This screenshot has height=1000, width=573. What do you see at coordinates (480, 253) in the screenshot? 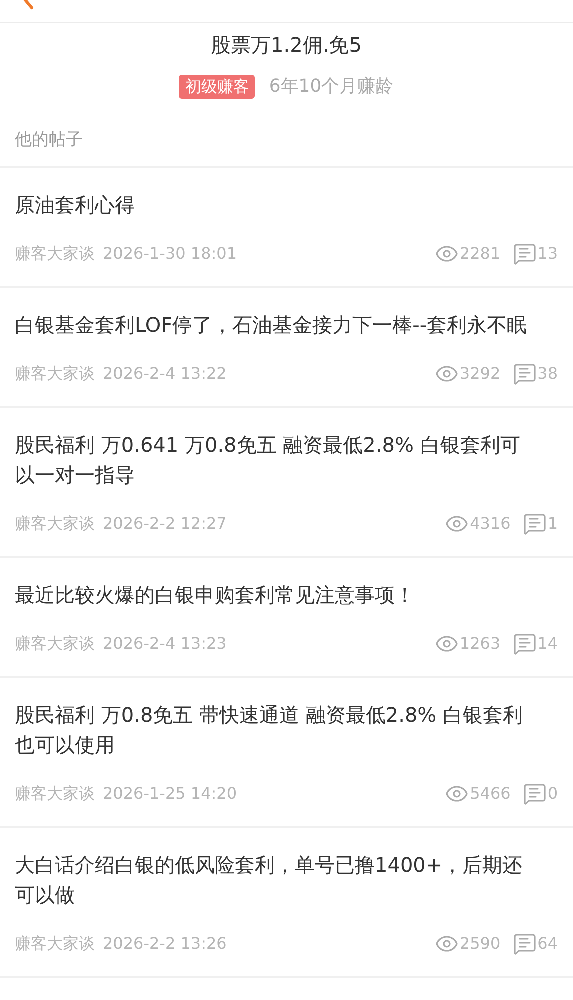
I see `view-count: 2281` at bounding box center [480, 253].